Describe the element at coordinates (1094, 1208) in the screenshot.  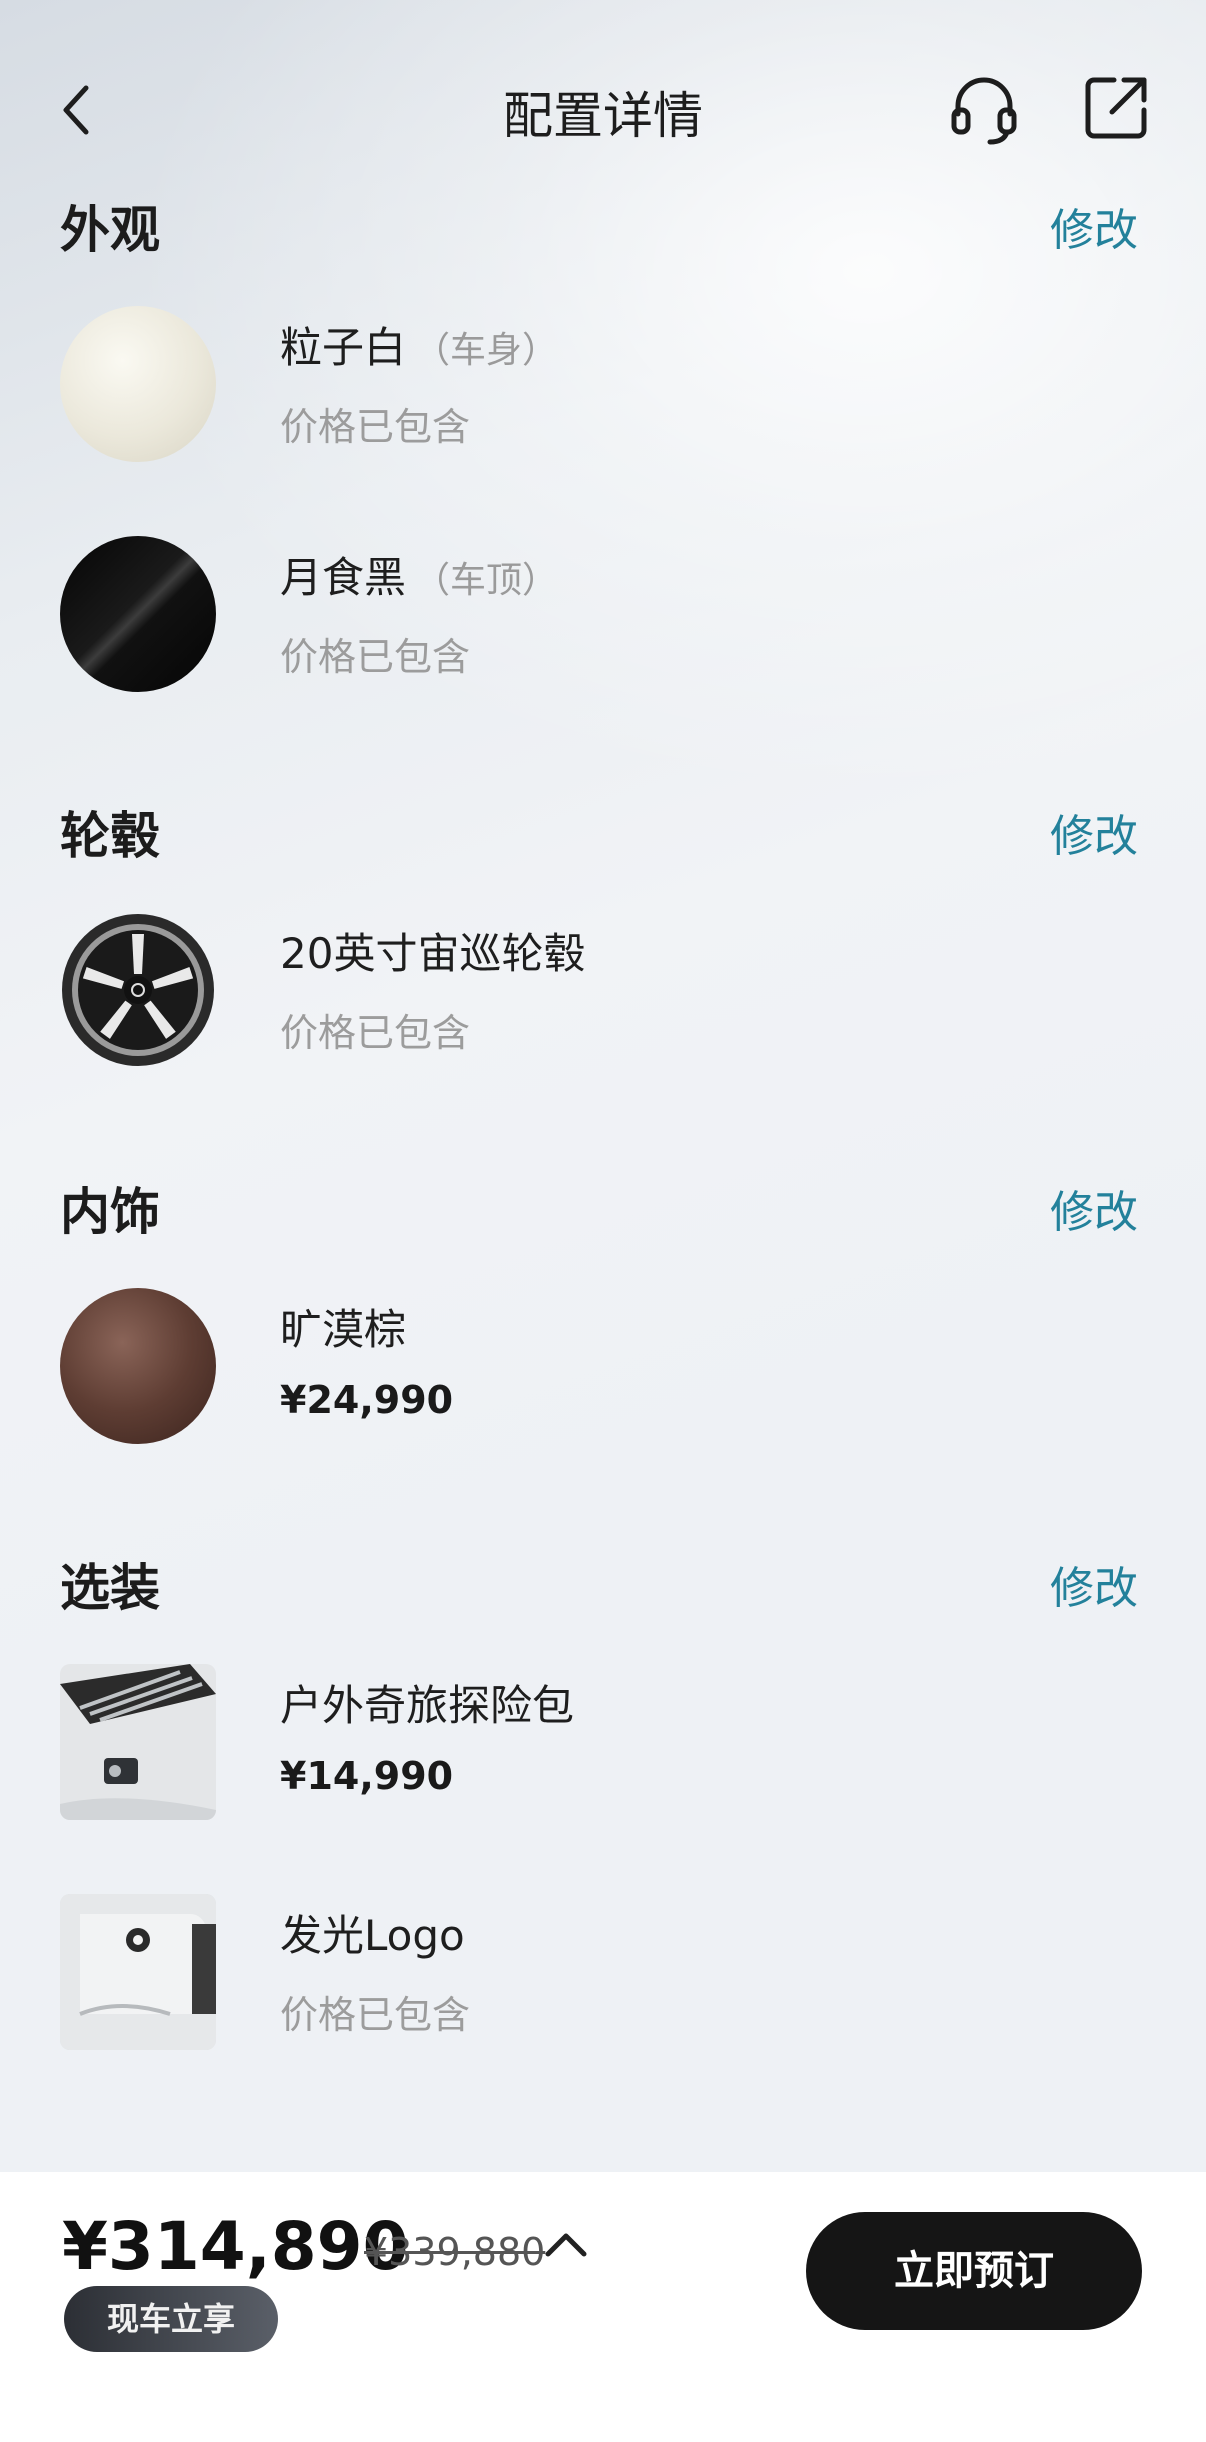
I see `edit-interior-link: 修改` at that location.